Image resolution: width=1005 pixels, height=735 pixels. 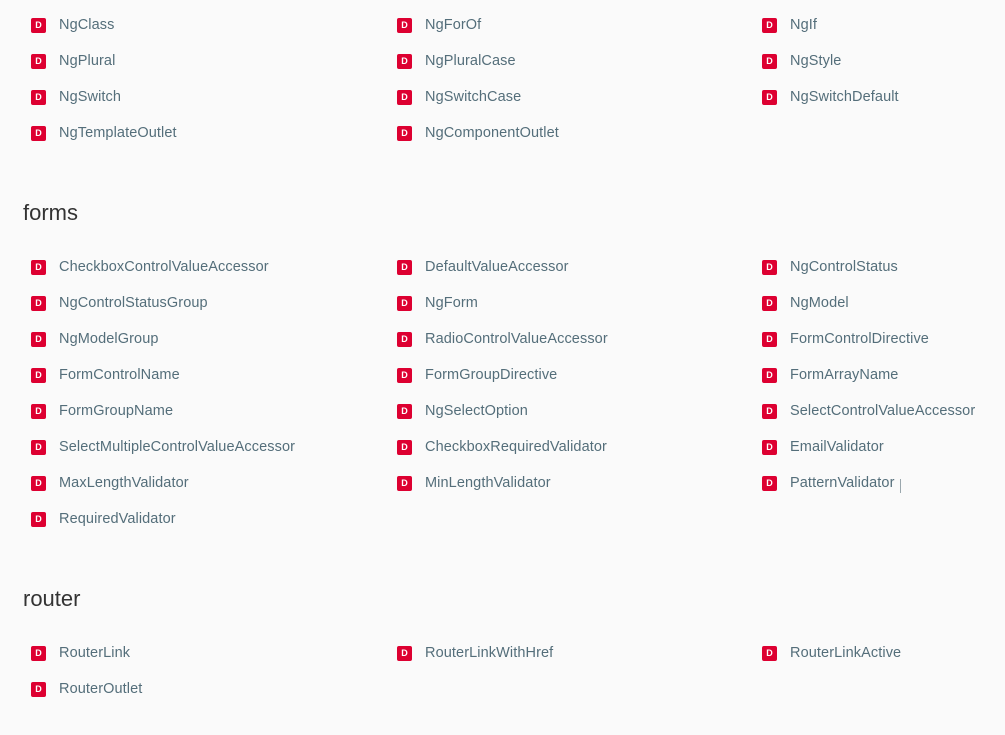 What do you see at coordinates (453, 25) in the screenshot?
I see `directive-label: NgForOf` at bounding box center [453, 25].